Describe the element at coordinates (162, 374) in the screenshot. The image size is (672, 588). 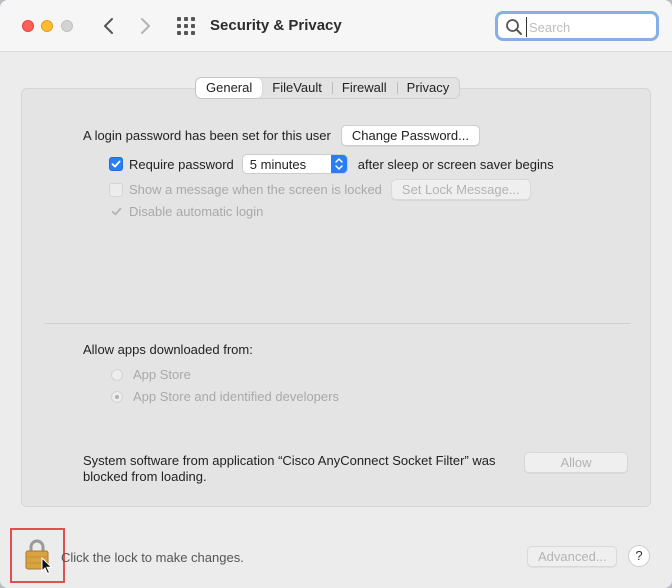
I see `radio-app-store-label: App Store` at that location.